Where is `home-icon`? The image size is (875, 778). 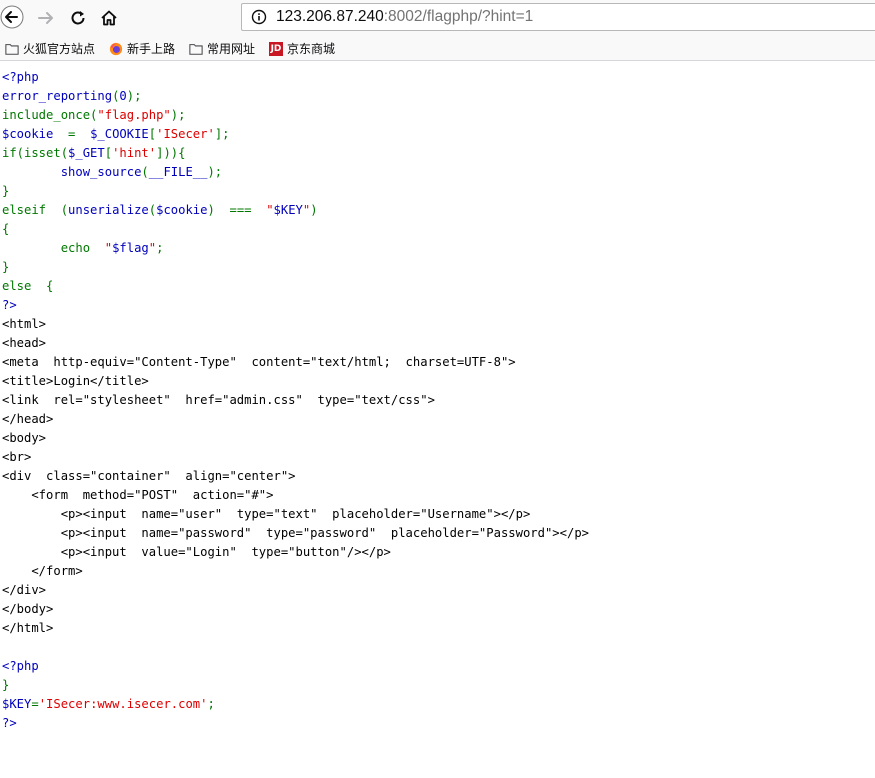 home-icon is located at coordinates (109, 18).